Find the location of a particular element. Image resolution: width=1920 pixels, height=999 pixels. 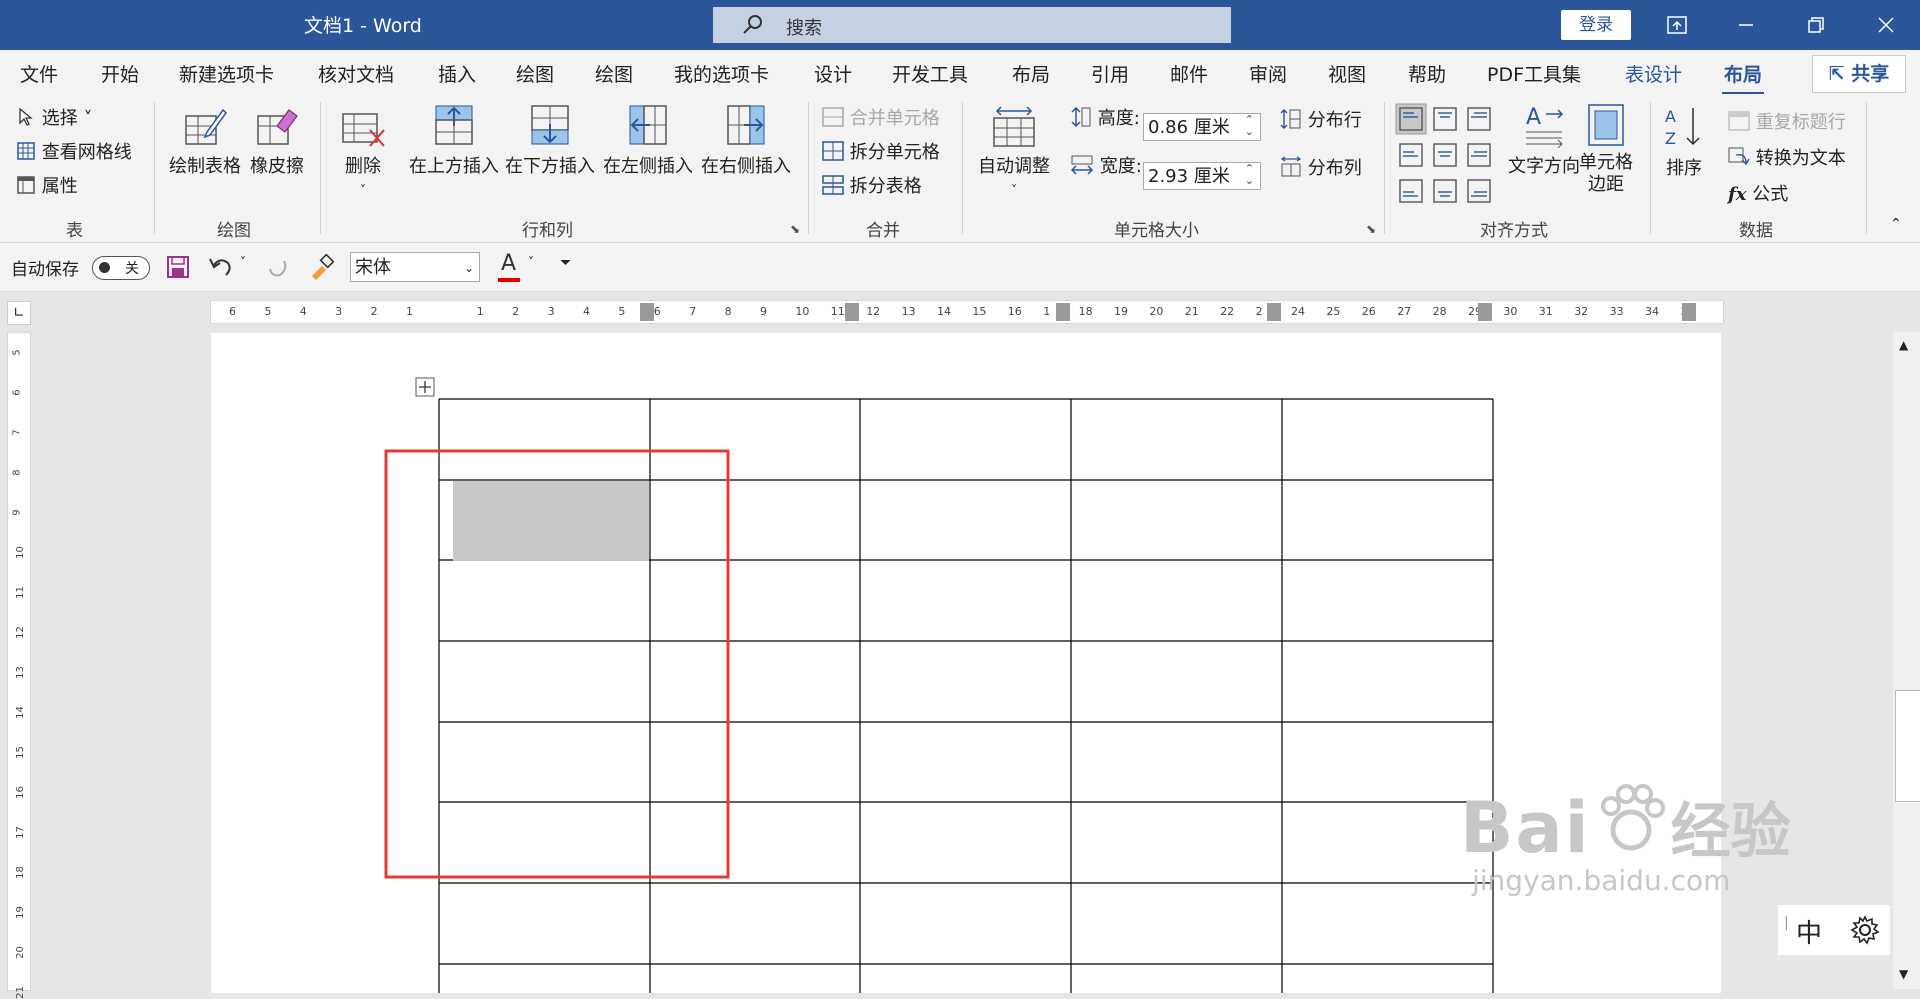

tab-home: 开始 is located at coordinates (120, 73).